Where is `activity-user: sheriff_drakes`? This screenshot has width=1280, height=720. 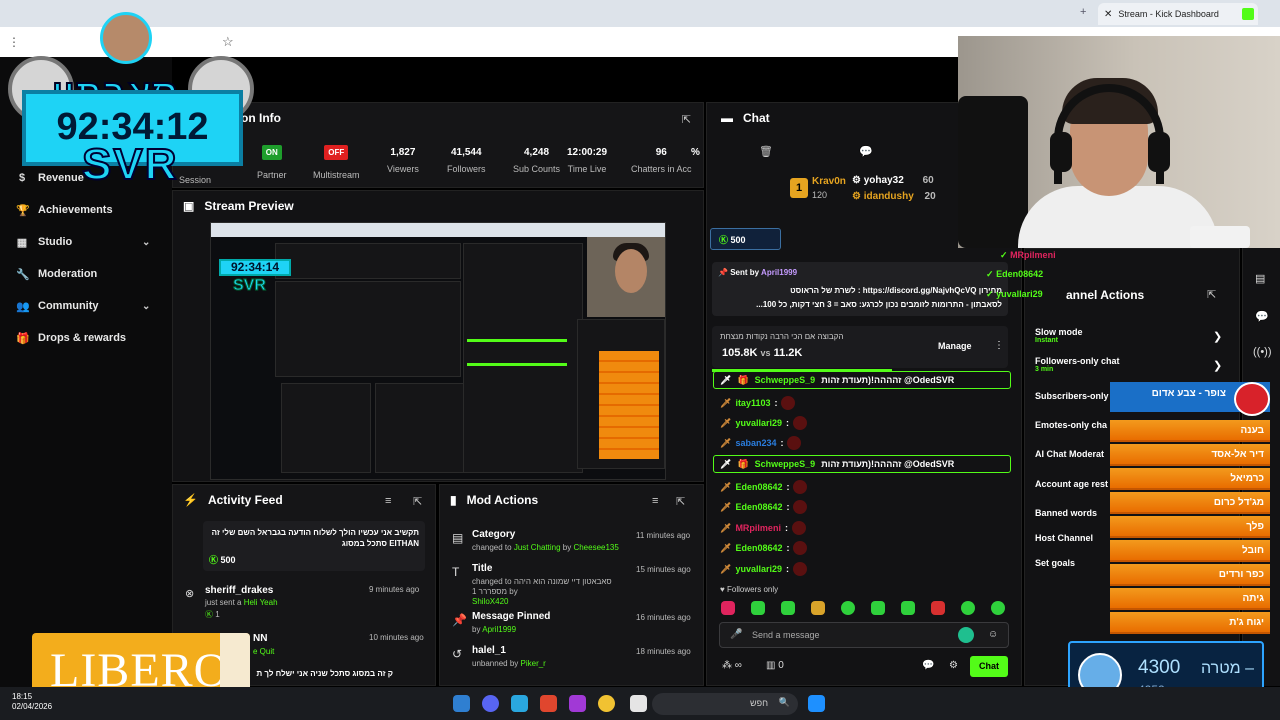 activity-user: sheriff_drakes is located at coordinates (280, 590).